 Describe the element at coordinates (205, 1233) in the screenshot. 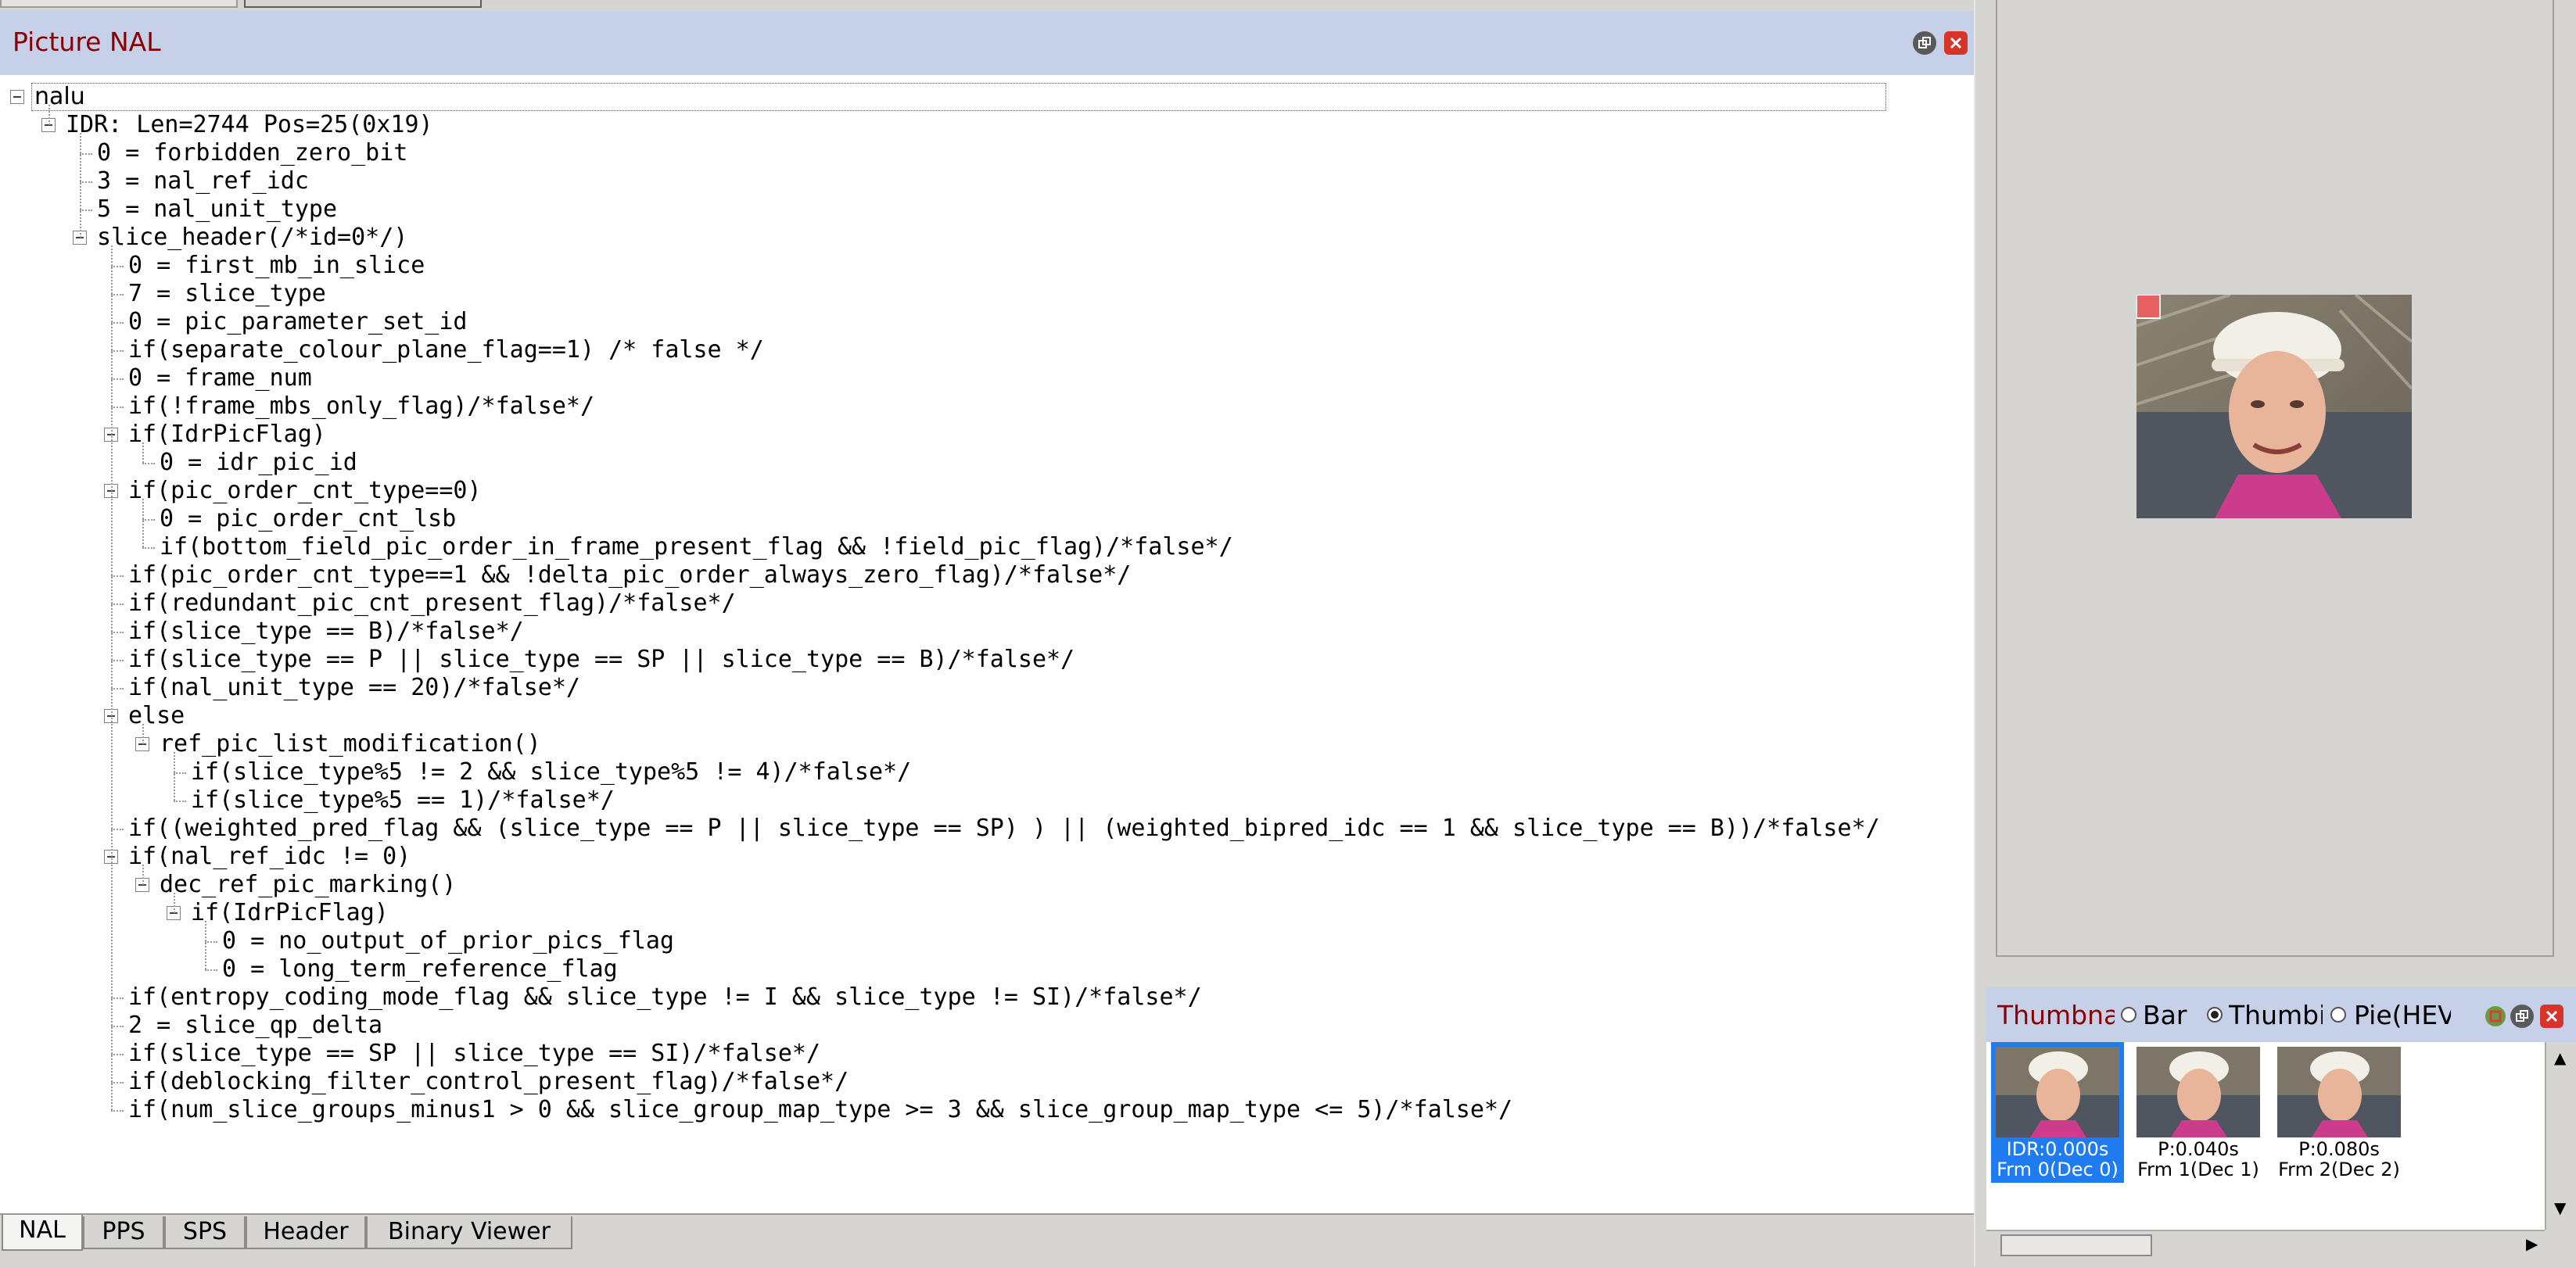

I see `tab-sps: SPS` at that location.